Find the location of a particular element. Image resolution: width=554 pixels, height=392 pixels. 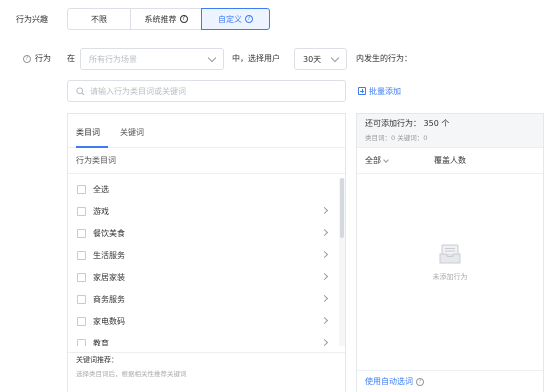

tab-keywords: 关键词 is located at coordinates (135, 137).